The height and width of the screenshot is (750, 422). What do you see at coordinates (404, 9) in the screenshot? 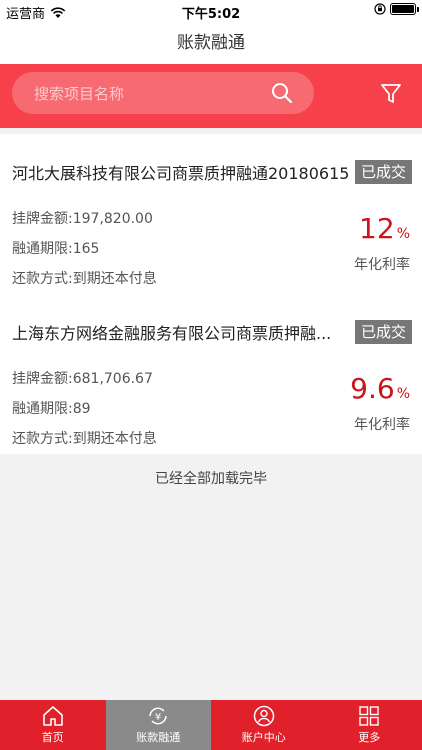
I see `battery-icon` at bounding box center [404, 9].